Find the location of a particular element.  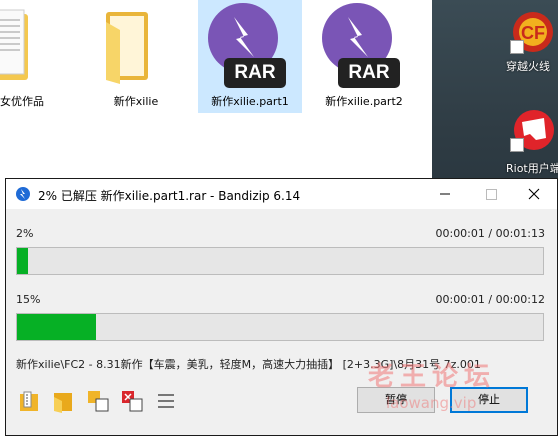

open-archive-folder-icon is located at coordinates (30, 401).